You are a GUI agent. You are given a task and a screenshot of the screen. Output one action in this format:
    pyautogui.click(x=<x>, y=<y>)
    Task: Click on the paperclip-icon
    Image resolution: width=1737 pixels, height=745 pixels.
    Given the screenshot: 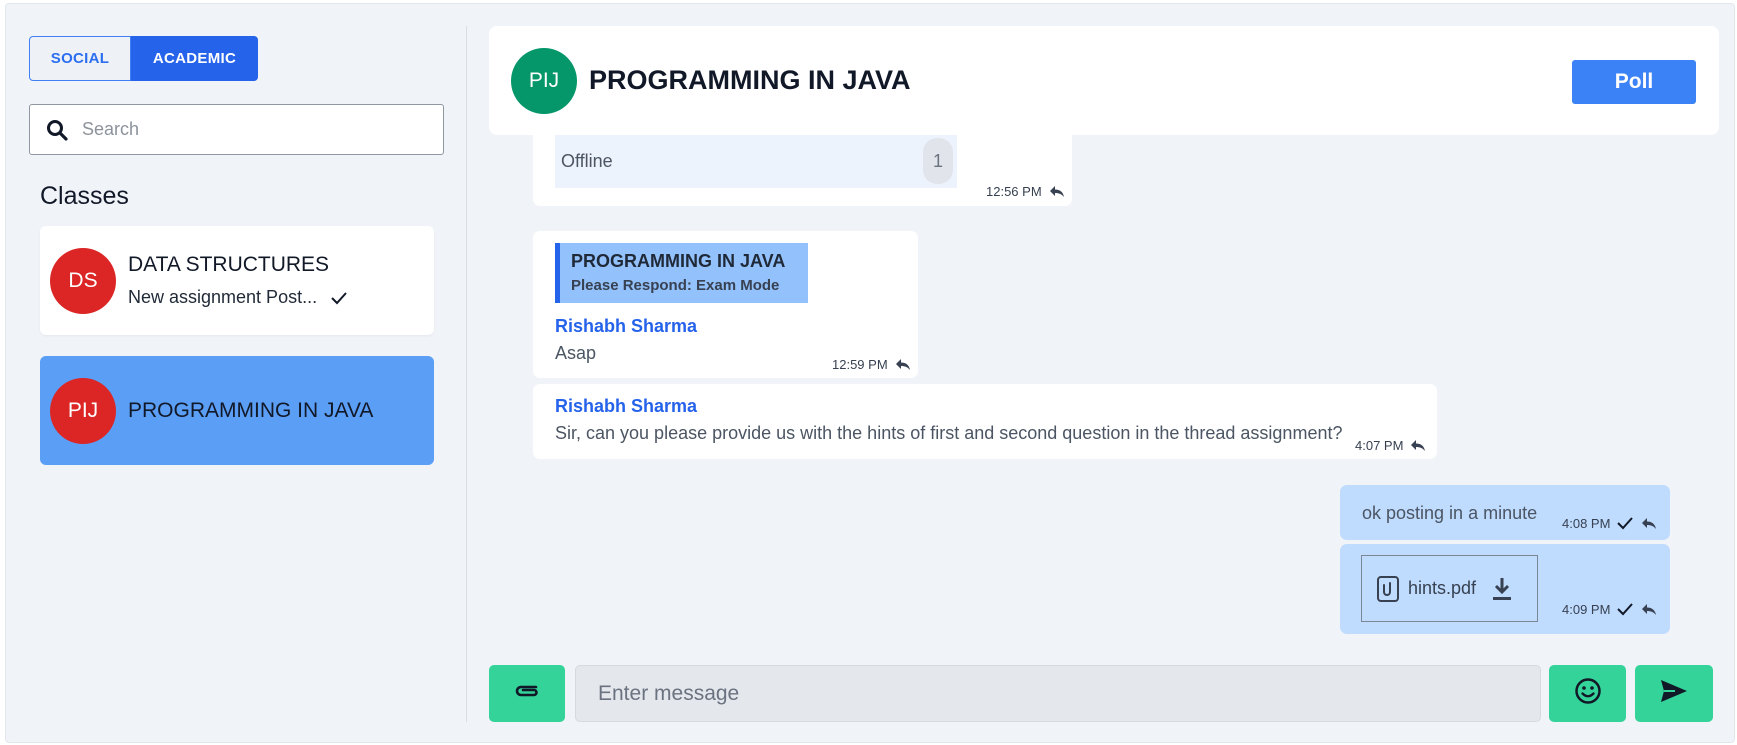 What is the action you would take?
    pyautogui.click(x=527, y=693)
    